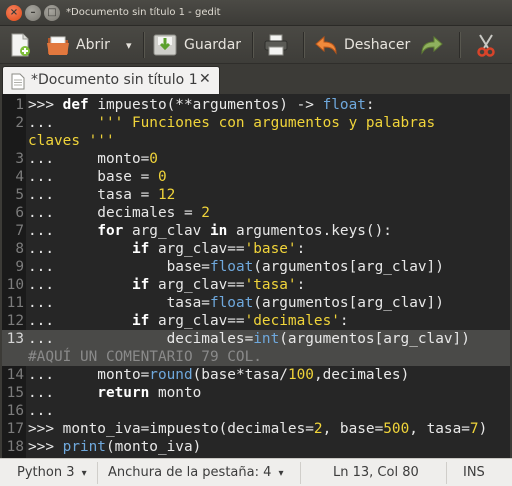 The image size is (512, 486). Describe the element at coordinates (15, 447) in the screenshot. I see `line-number: 18` at that location.